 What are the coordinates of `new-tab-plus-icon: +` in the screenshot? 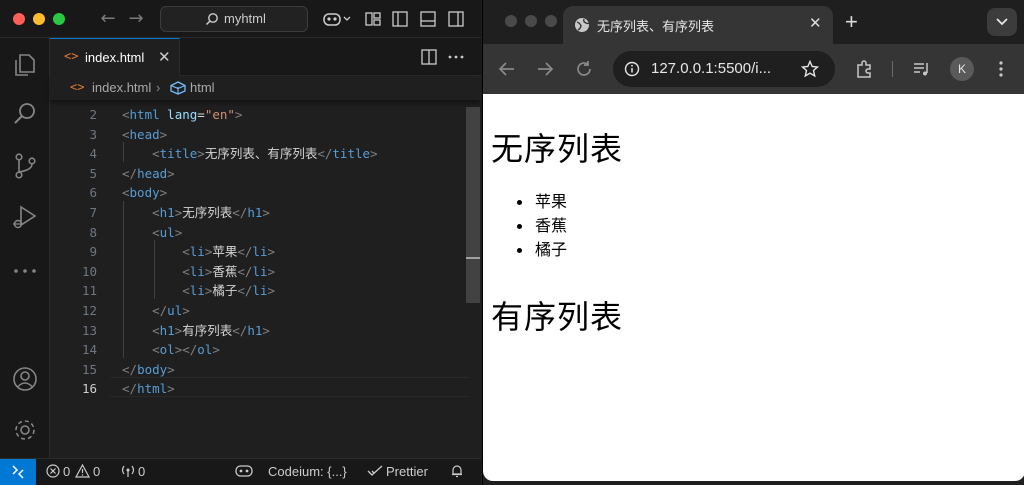 It's located at (851, 22).